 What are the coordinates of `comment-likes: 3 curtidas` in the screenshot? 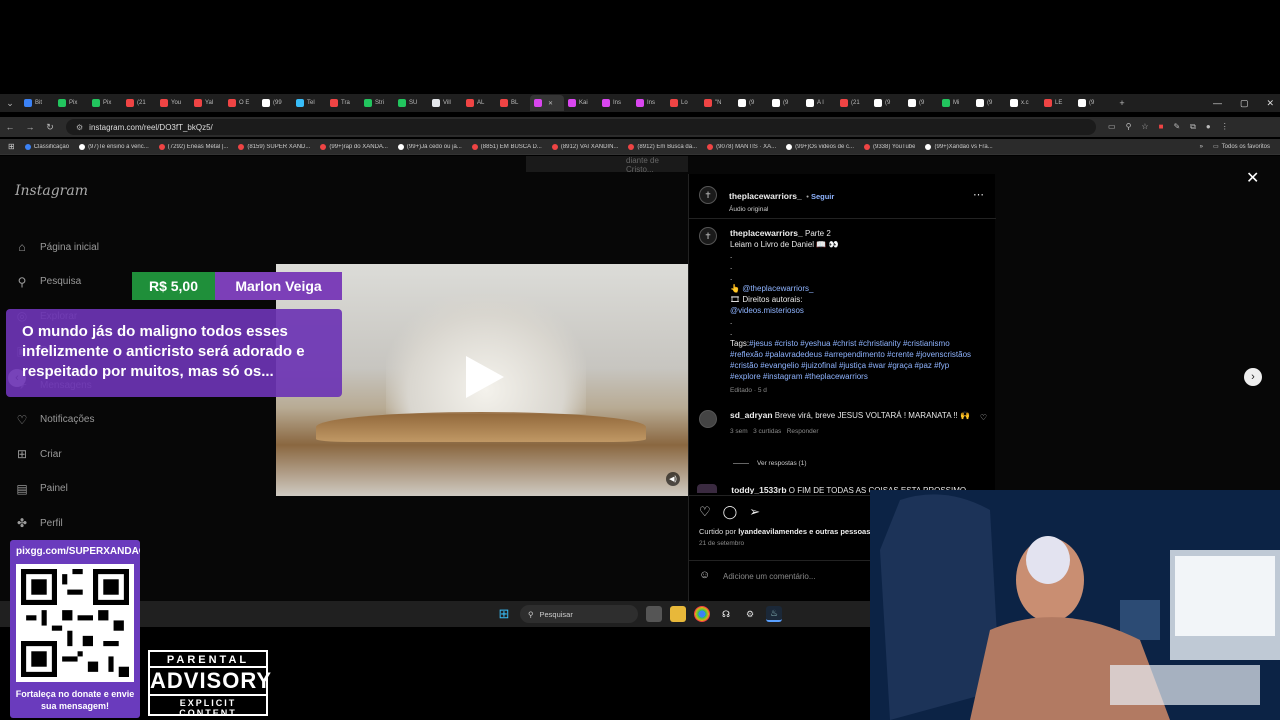 It's located at (767, 431).